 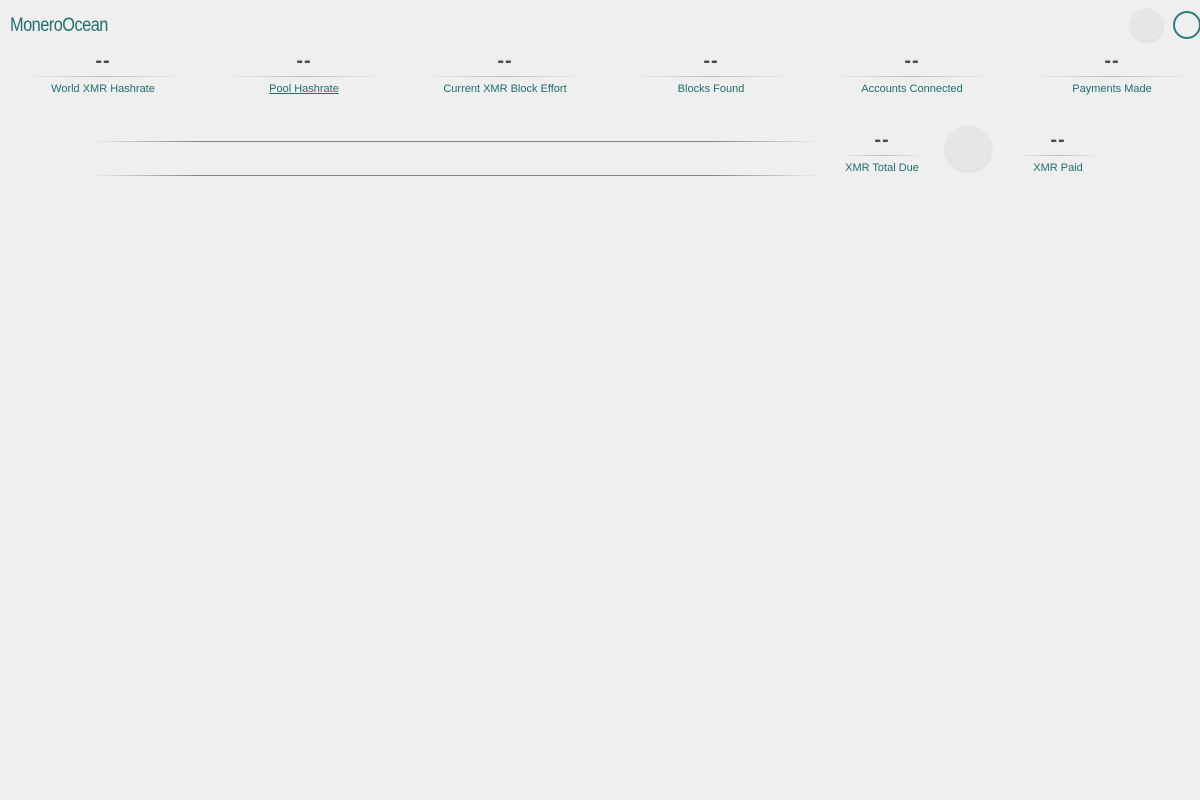 What do you see at coordinates (711, 89) in the screenshot?
I see `stat-label: Blocks Found` at bounding box center [711, 89].